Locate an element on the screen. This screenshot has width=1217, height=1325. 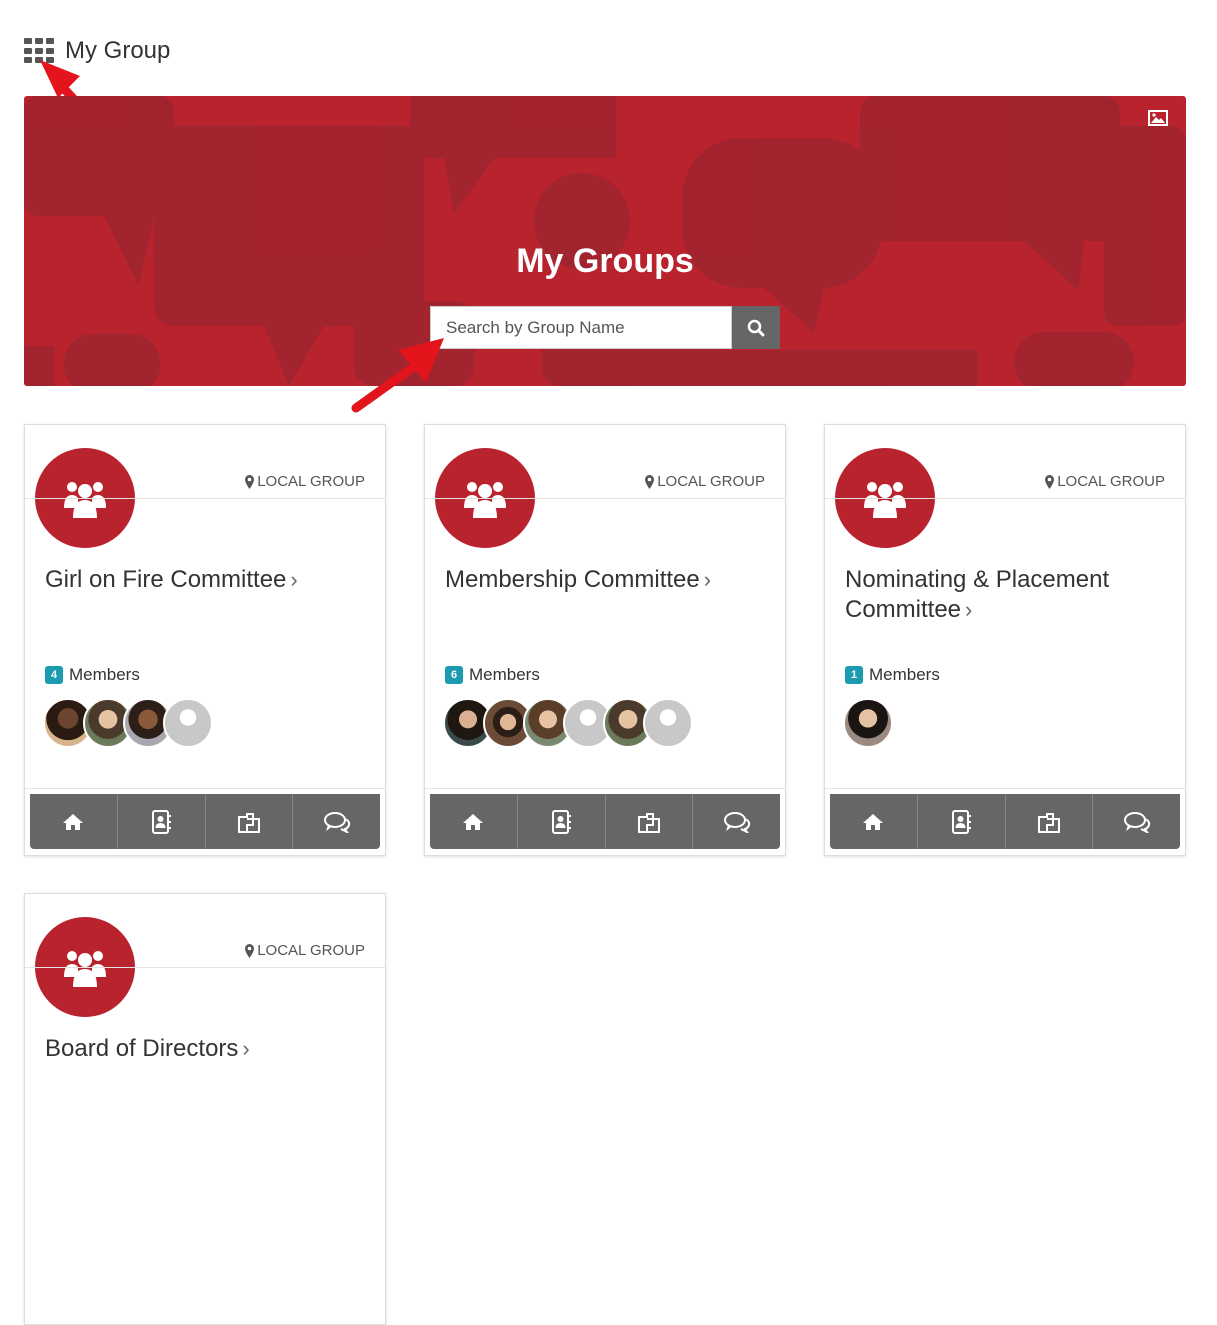
member-count-badge: 1 is located at coordinates (854, 675).